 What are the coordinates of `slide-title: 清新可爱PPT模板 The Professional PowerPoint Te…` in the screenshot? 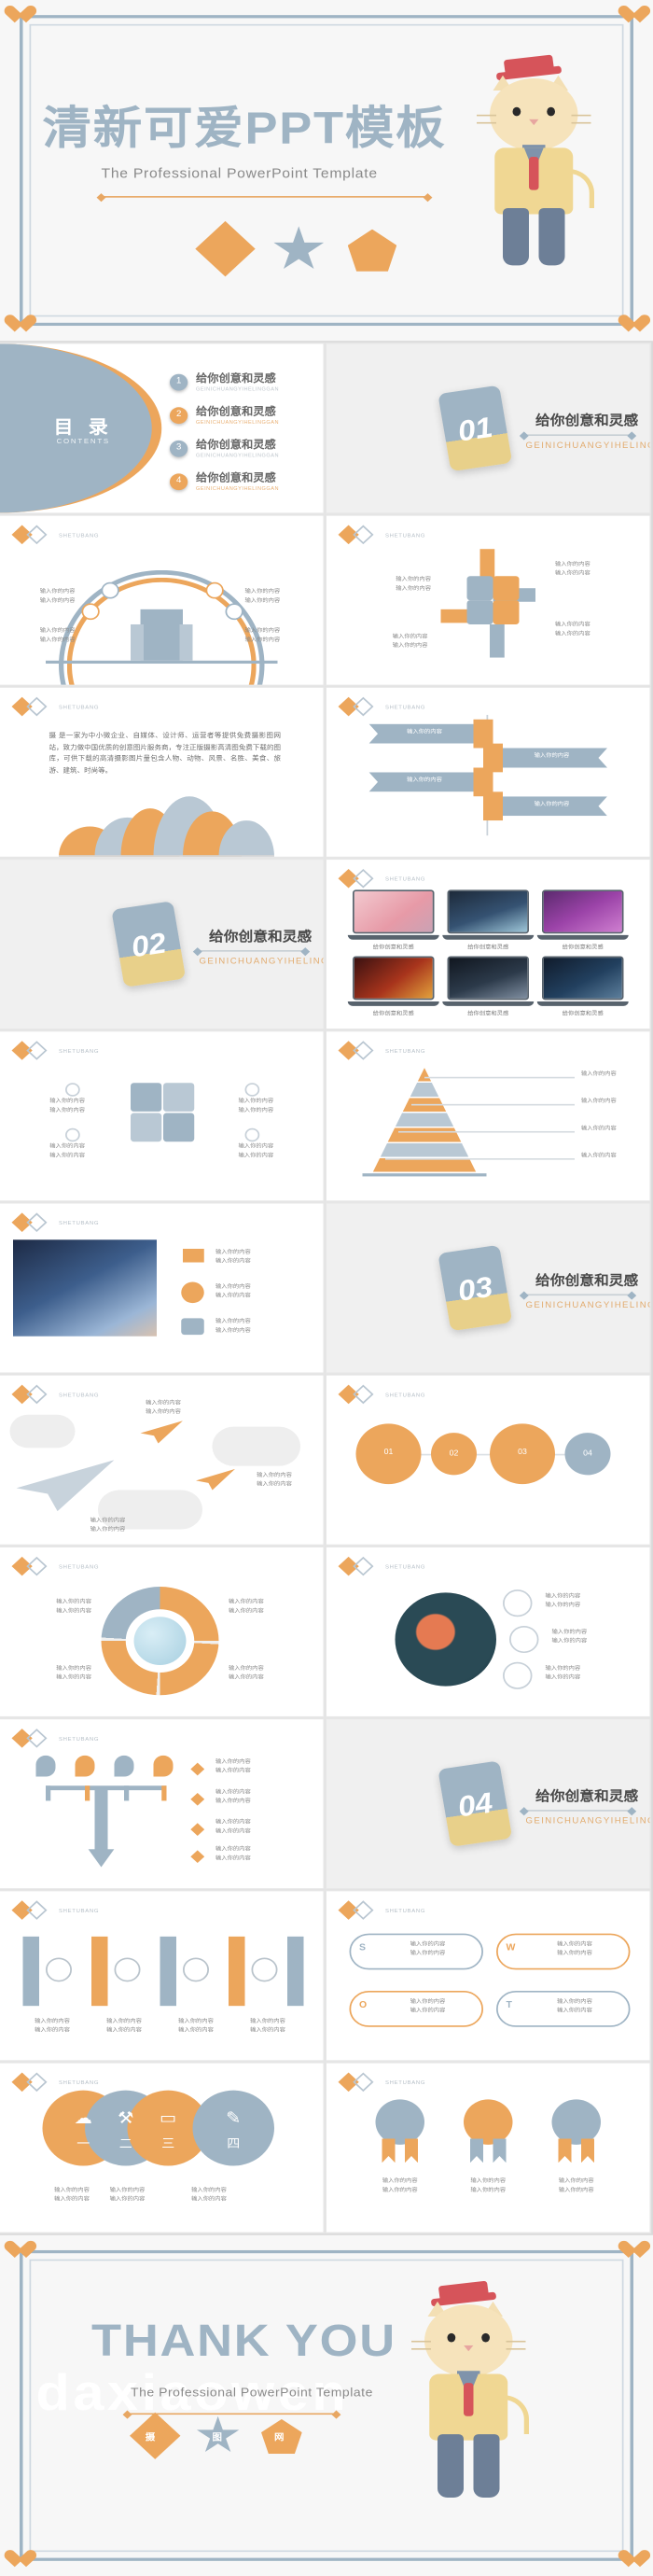 It's located at (326, 171).